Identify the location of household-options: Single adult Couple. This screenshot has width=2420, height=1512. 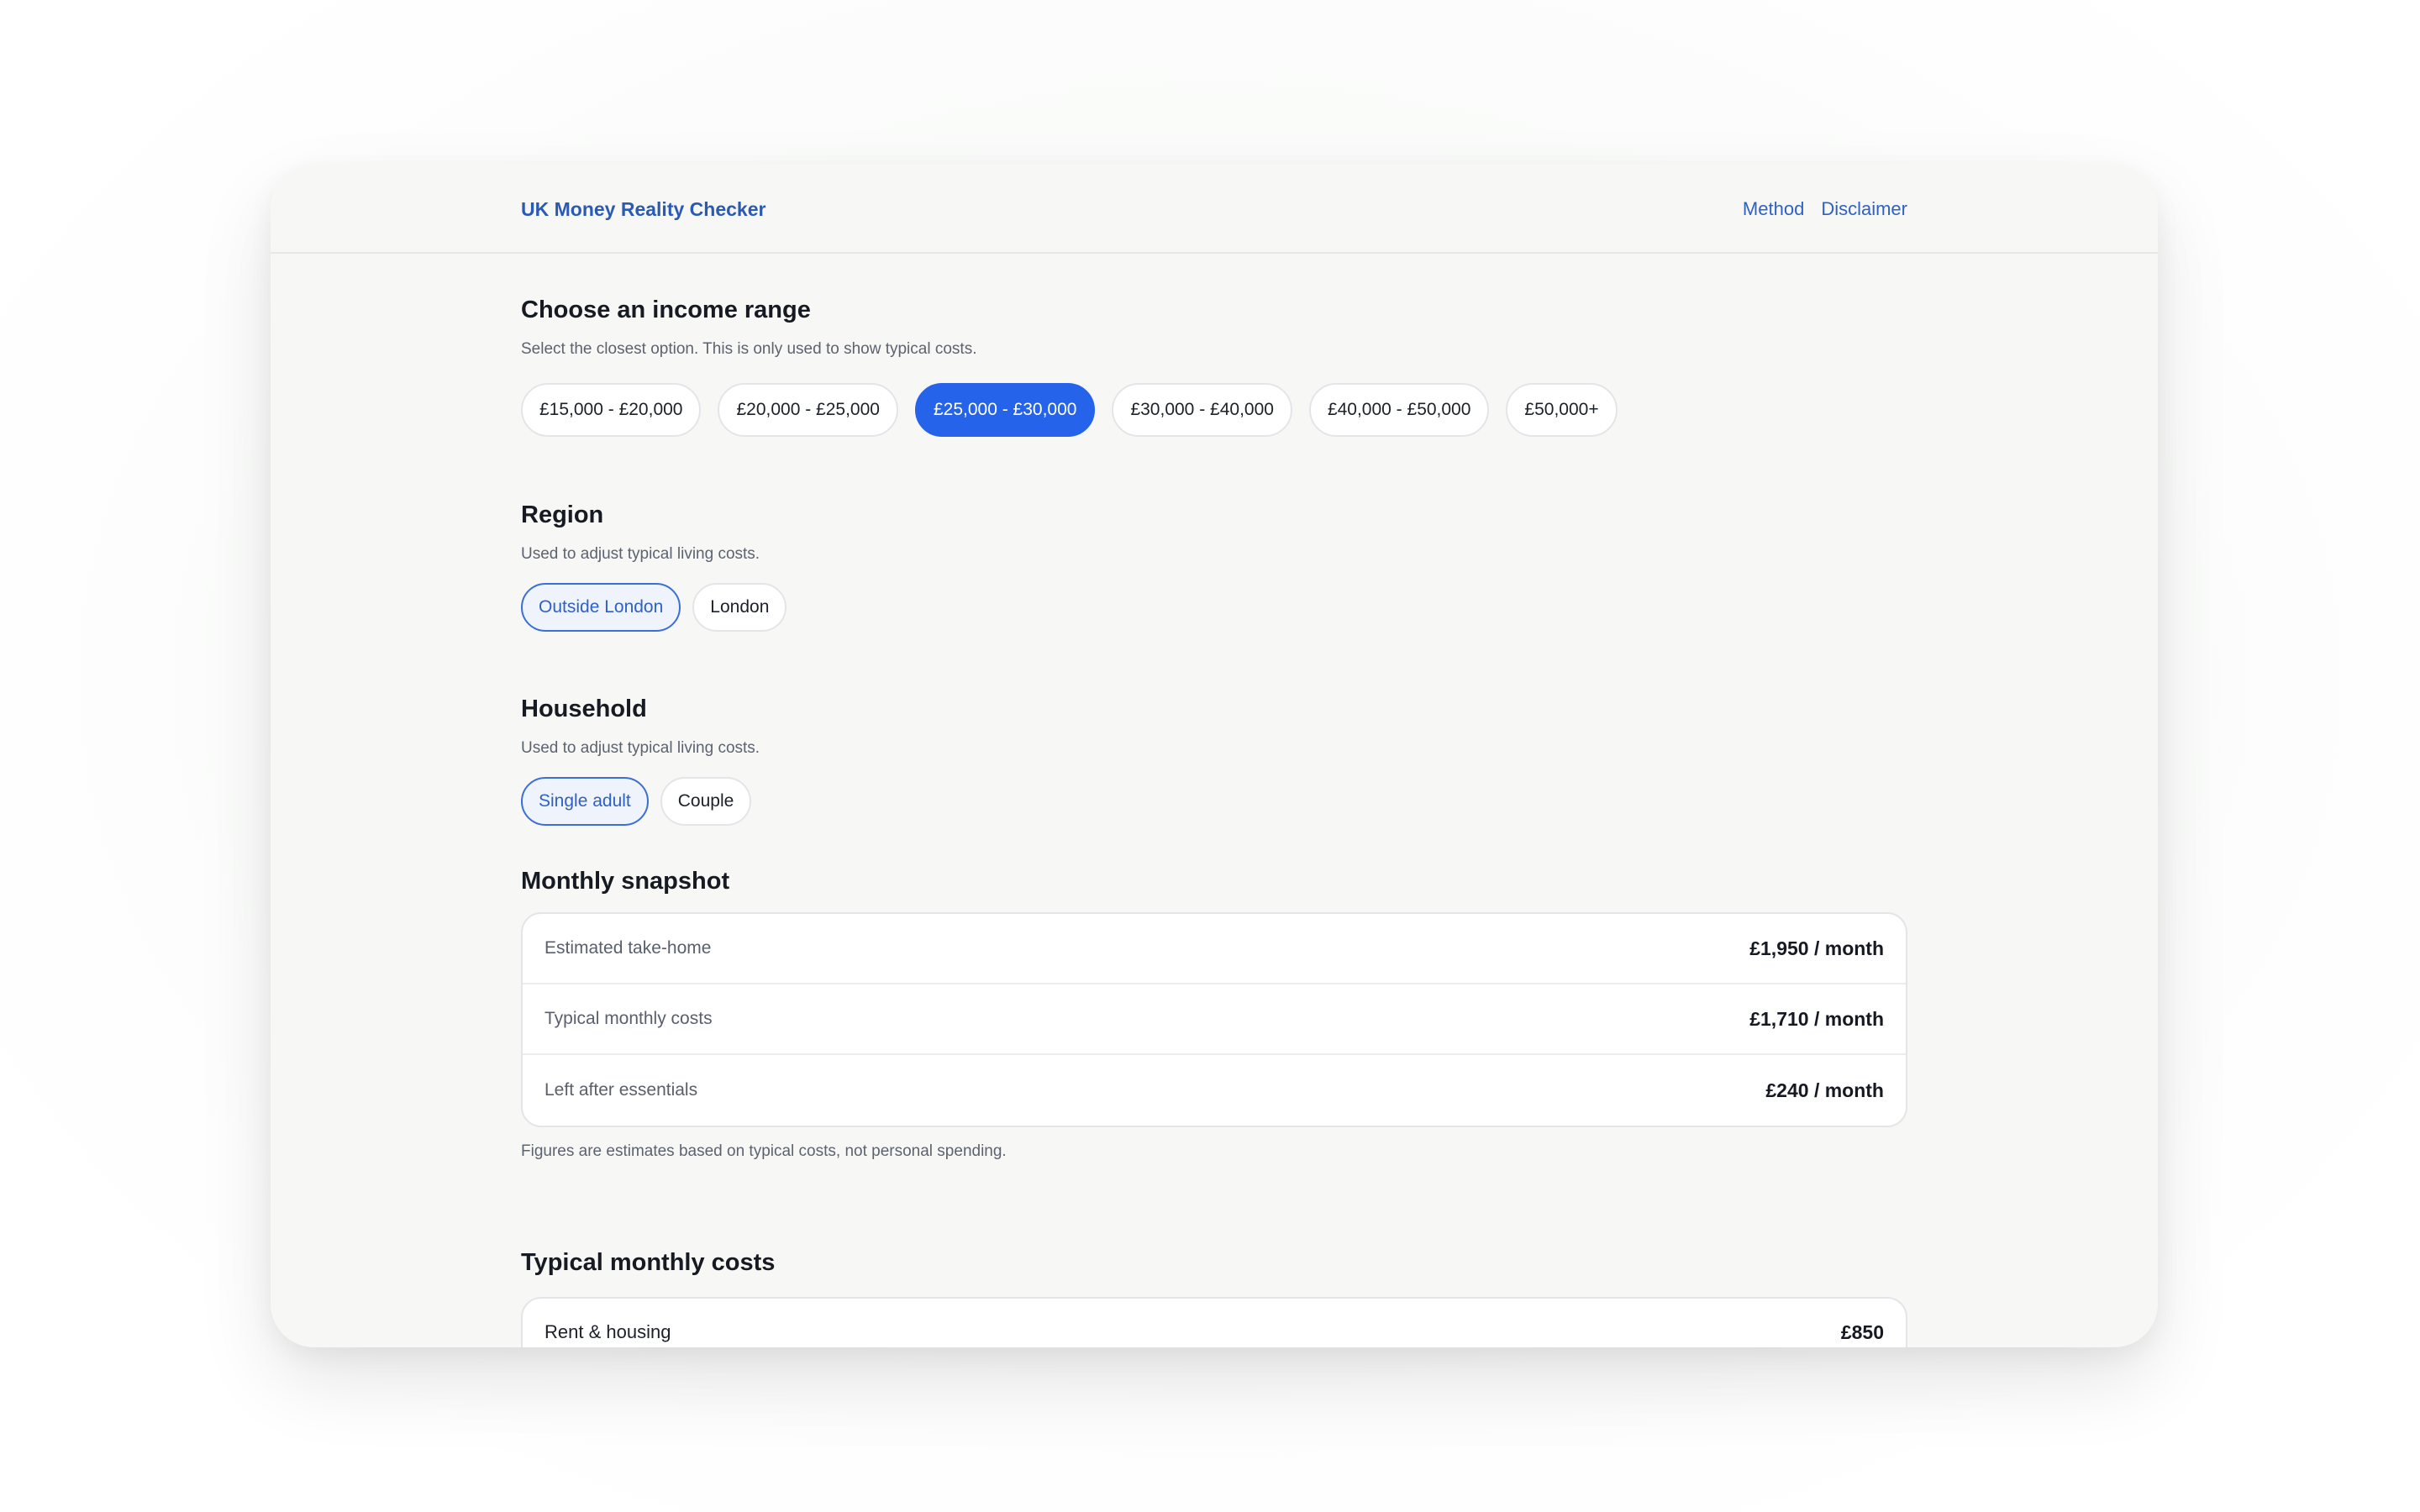
(636, 801).